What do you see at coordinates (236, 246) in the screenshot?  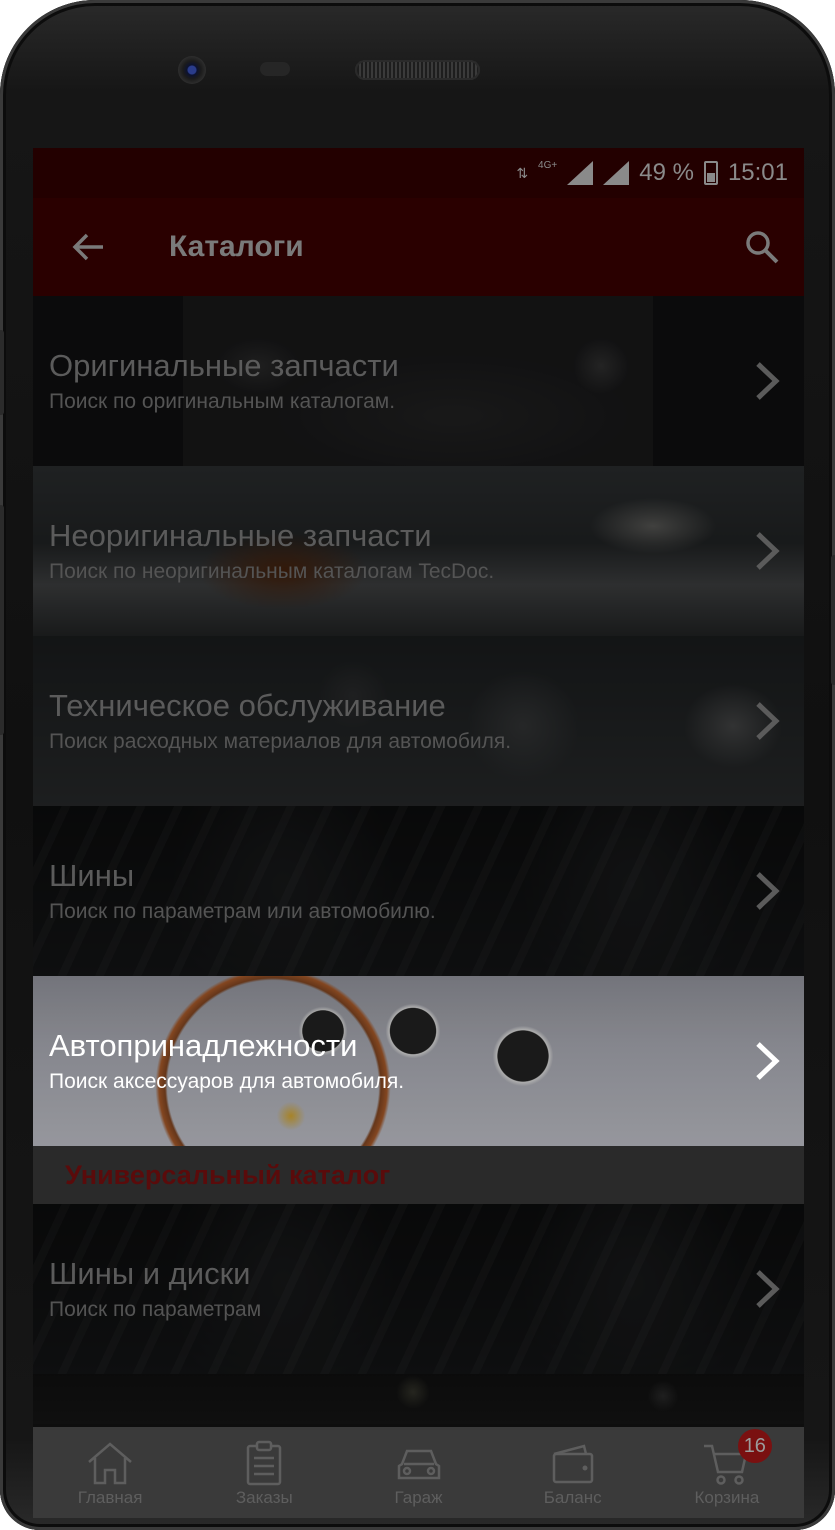 I see `page-title: Каталоги` at bounding box center [236, 246].